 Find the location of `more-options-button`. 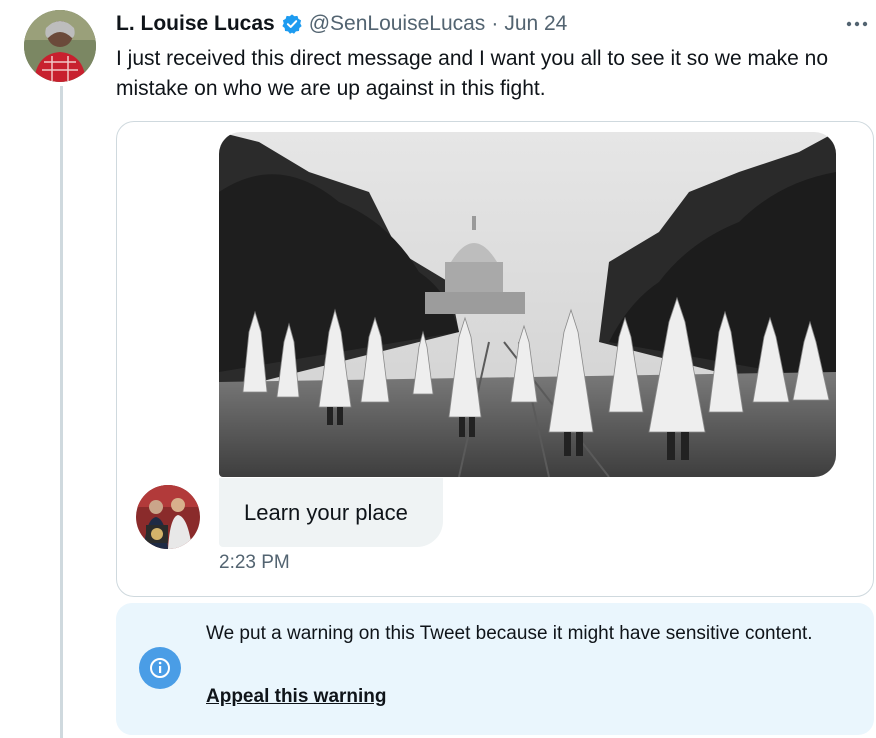

more-options-button is located at coordinates (857, 24).